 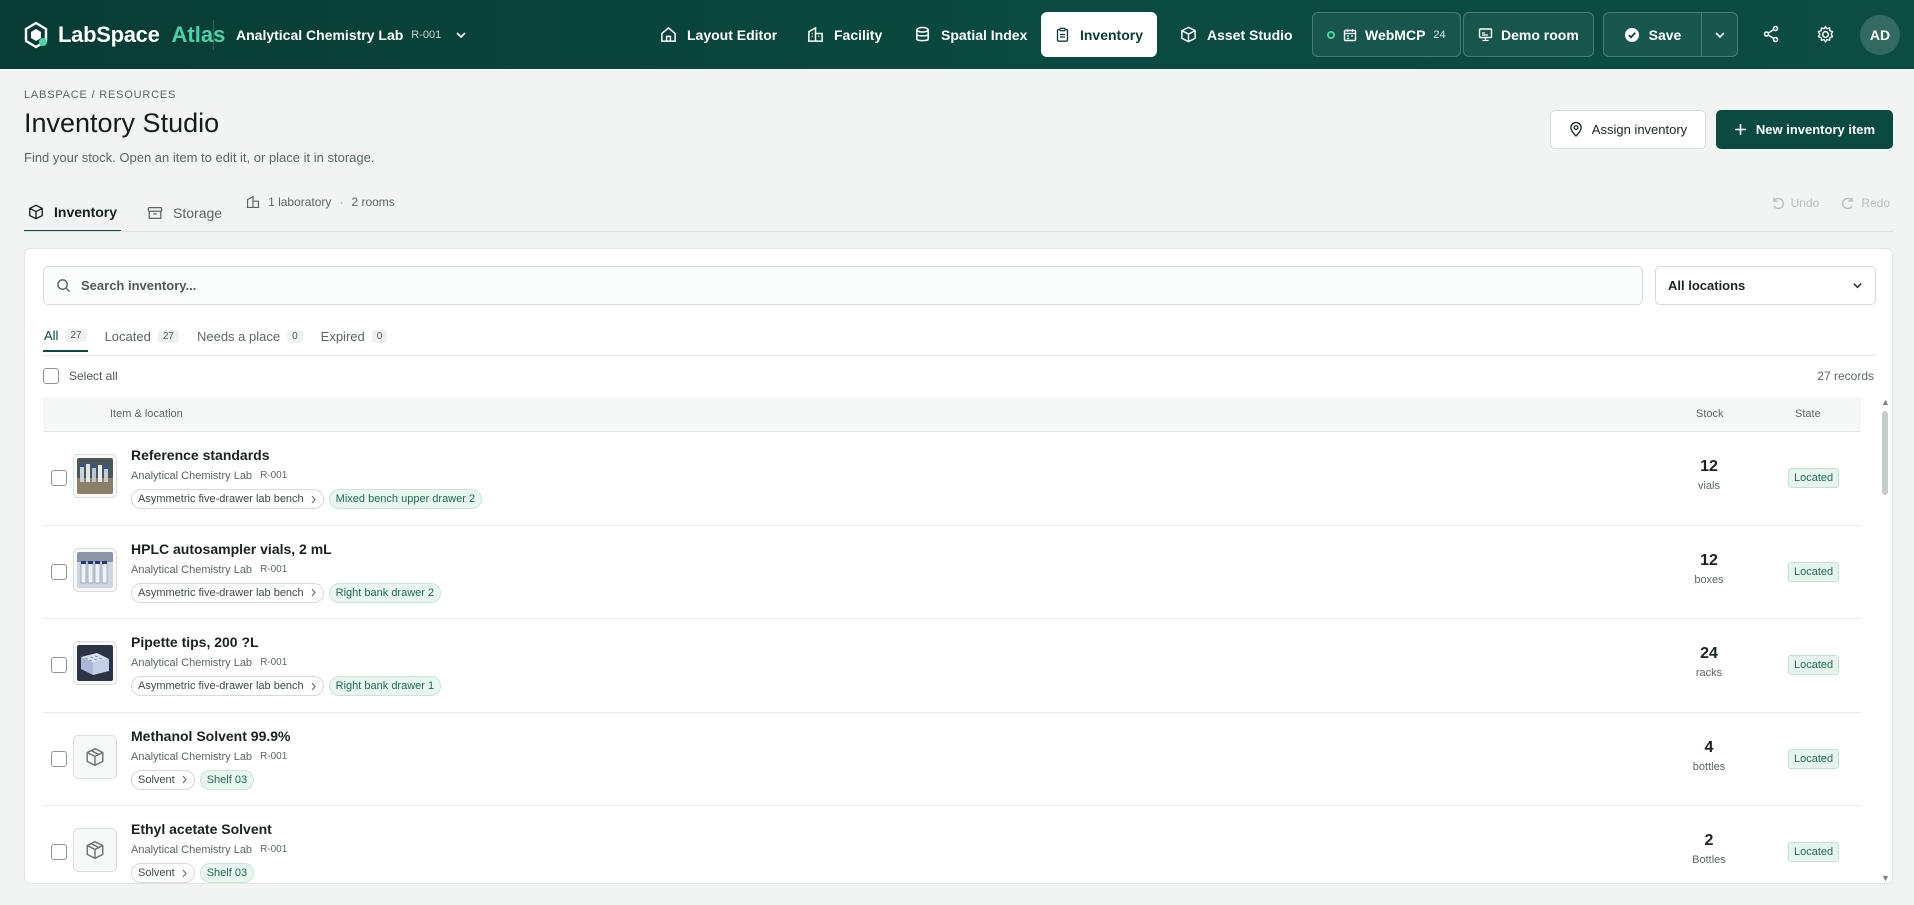 What do you see at coordinates (1350, 34) in the screenshot?
I see `calendar-icon` at bounding box center [1350, 34].